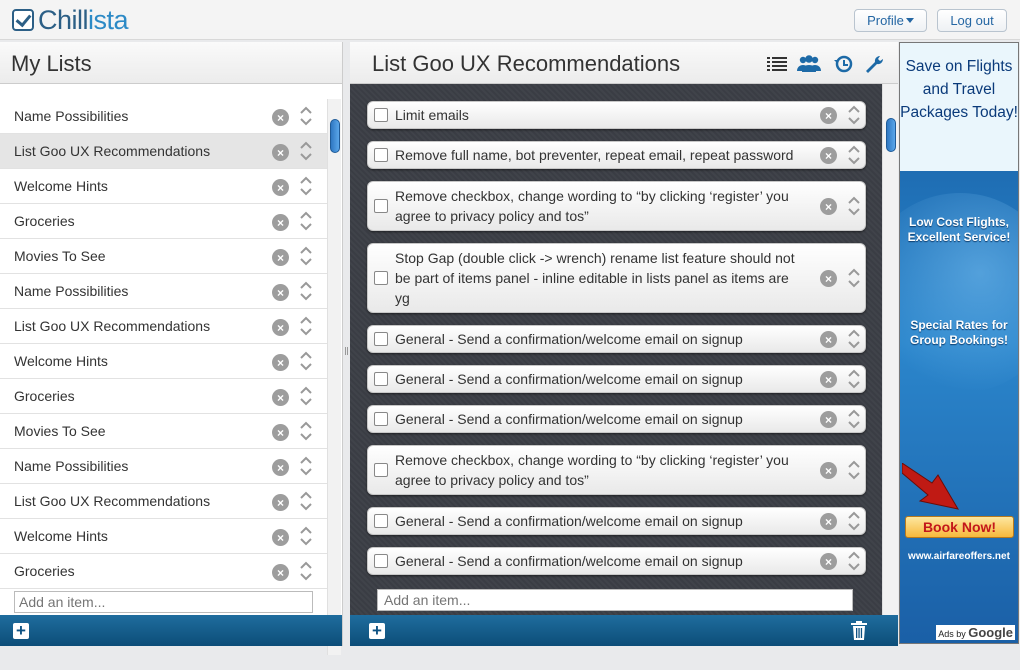  I want to click on item-card: Limit emails ×, so click(616, 115).